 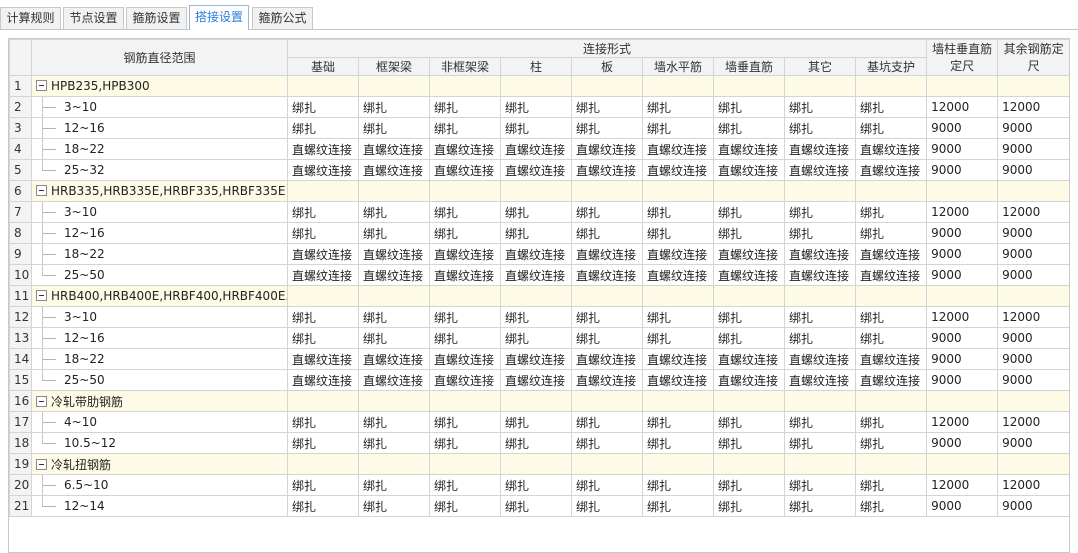 What do you see at coordinates (20, 464) in the screenshot?
I see `row-number: 19` at bounding box center [20, 464].